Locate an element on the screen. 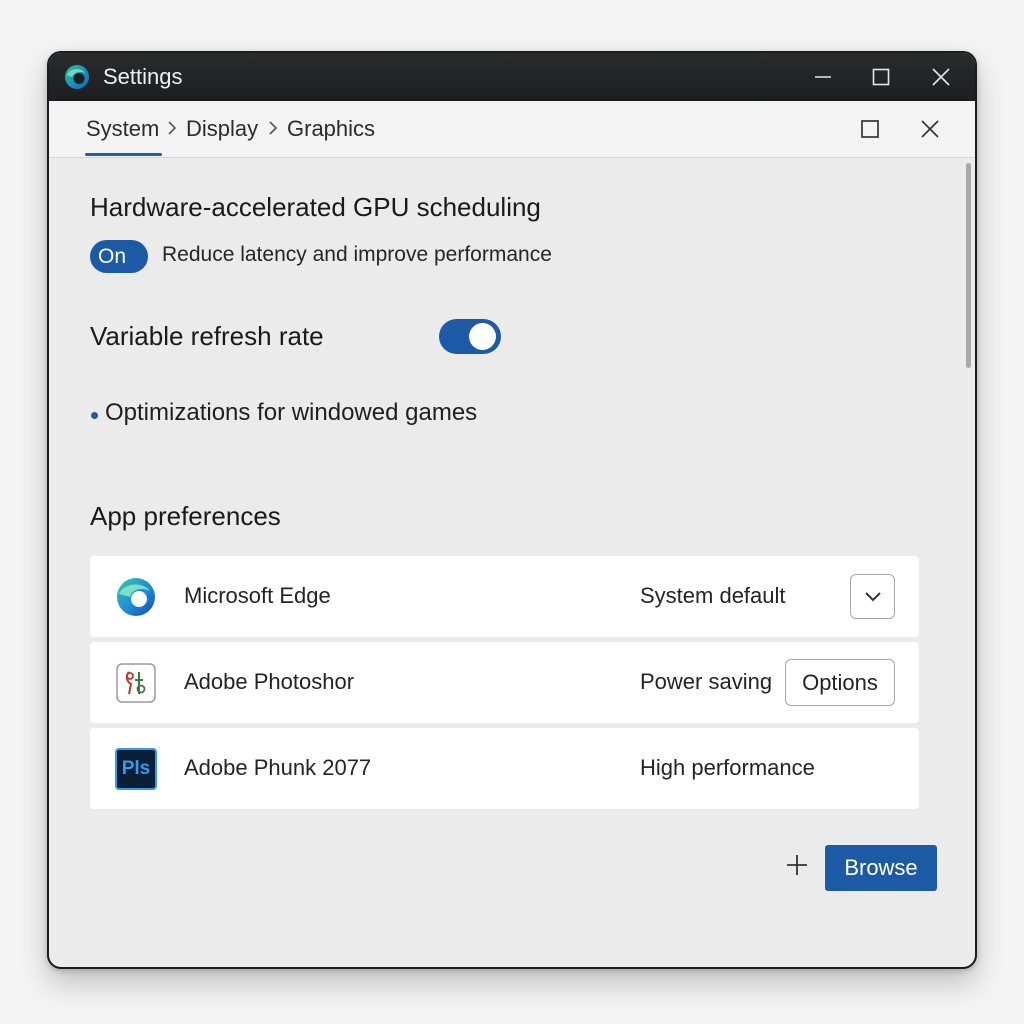 The height and width of the screenshot is (1024, 1024). minimize-button is located at coordinates (823, 77).